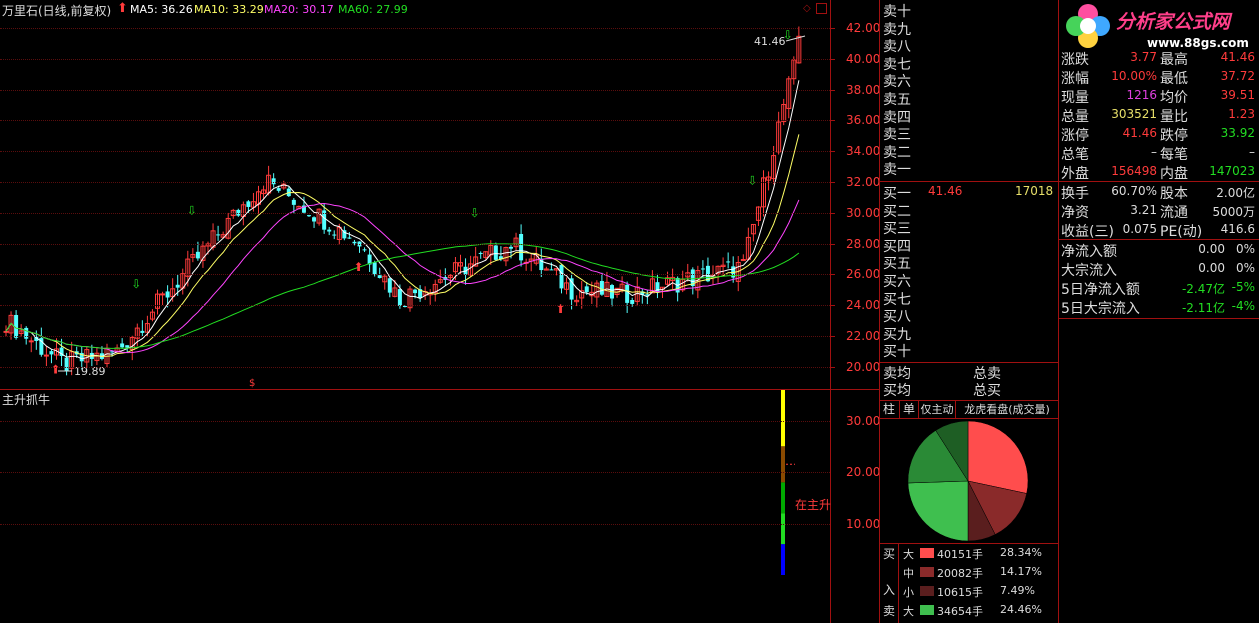 The height and width of the screenshot is (623, 1259). Describe the element at coordinates (1134, 191) in the screenshot. I see `quote-value: 60.70%` at that location.